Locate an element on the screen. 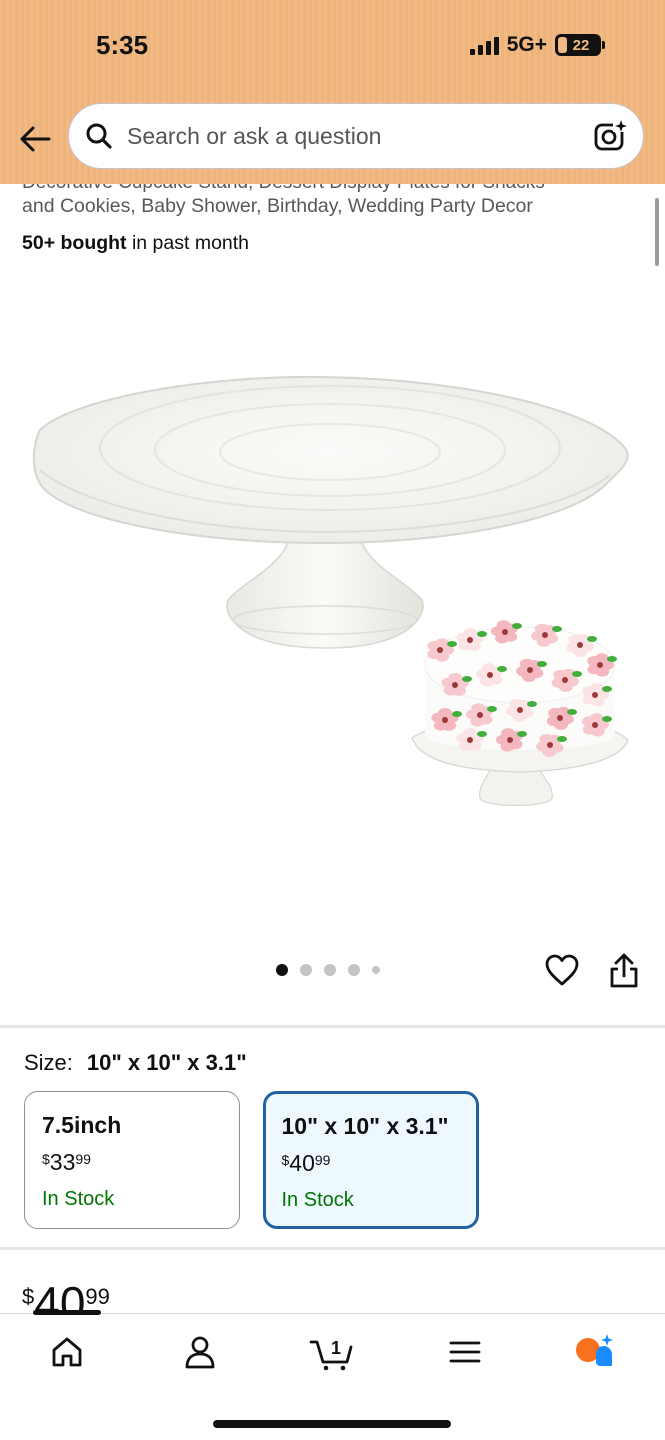  account-icon is located at coordinates (200, 1352).